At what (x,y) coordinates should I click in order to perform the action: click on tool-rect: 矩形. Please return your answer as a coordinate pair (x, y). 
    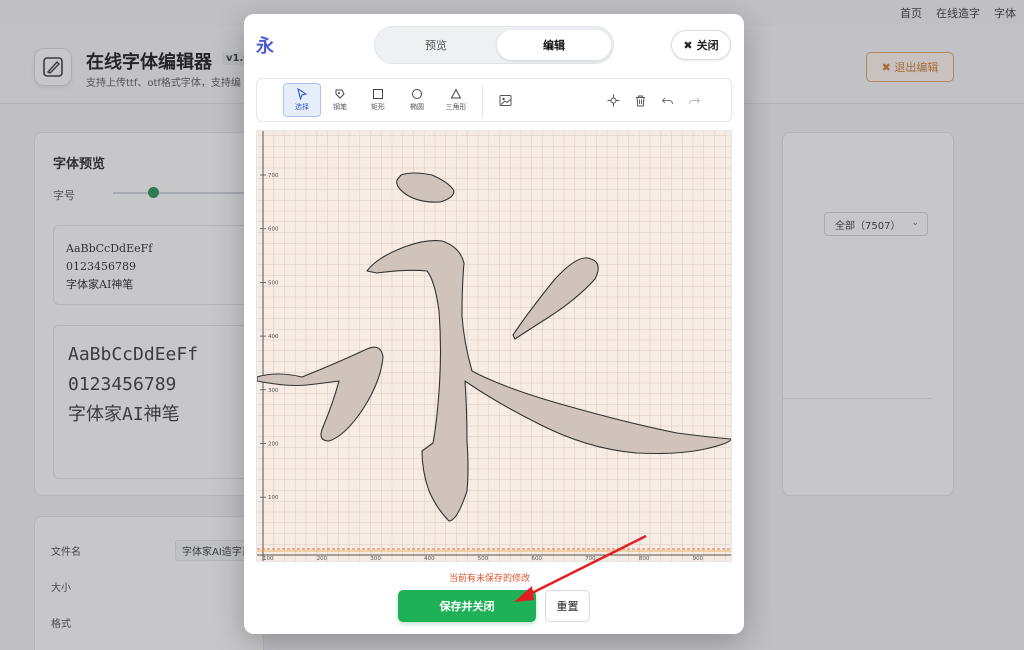
    Looking at the image, I should click on (378, 100).